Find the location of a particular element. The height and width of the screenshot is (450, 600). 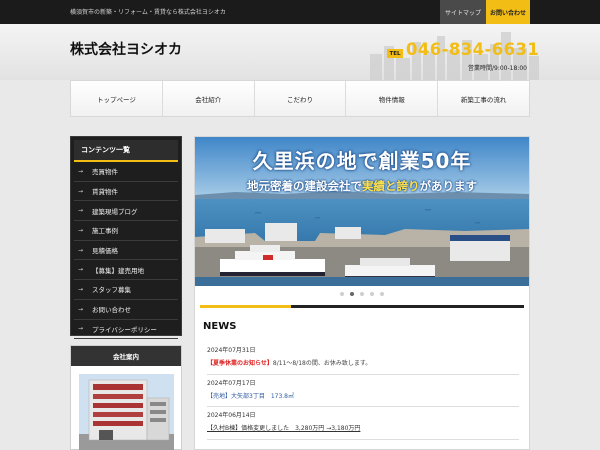

nav-company: 会社紹介 is located at coordinates (208, 98).